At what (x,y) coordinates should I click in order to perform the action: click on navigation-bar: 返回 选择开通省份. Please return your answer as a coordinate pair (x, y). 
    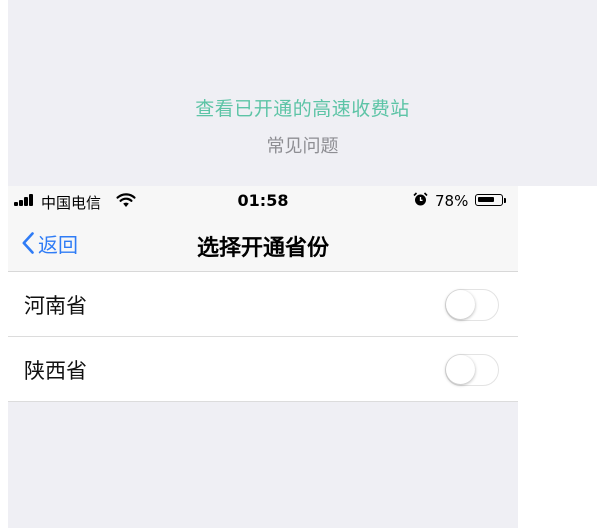
    Looking at the image, I should click on (263, 244).